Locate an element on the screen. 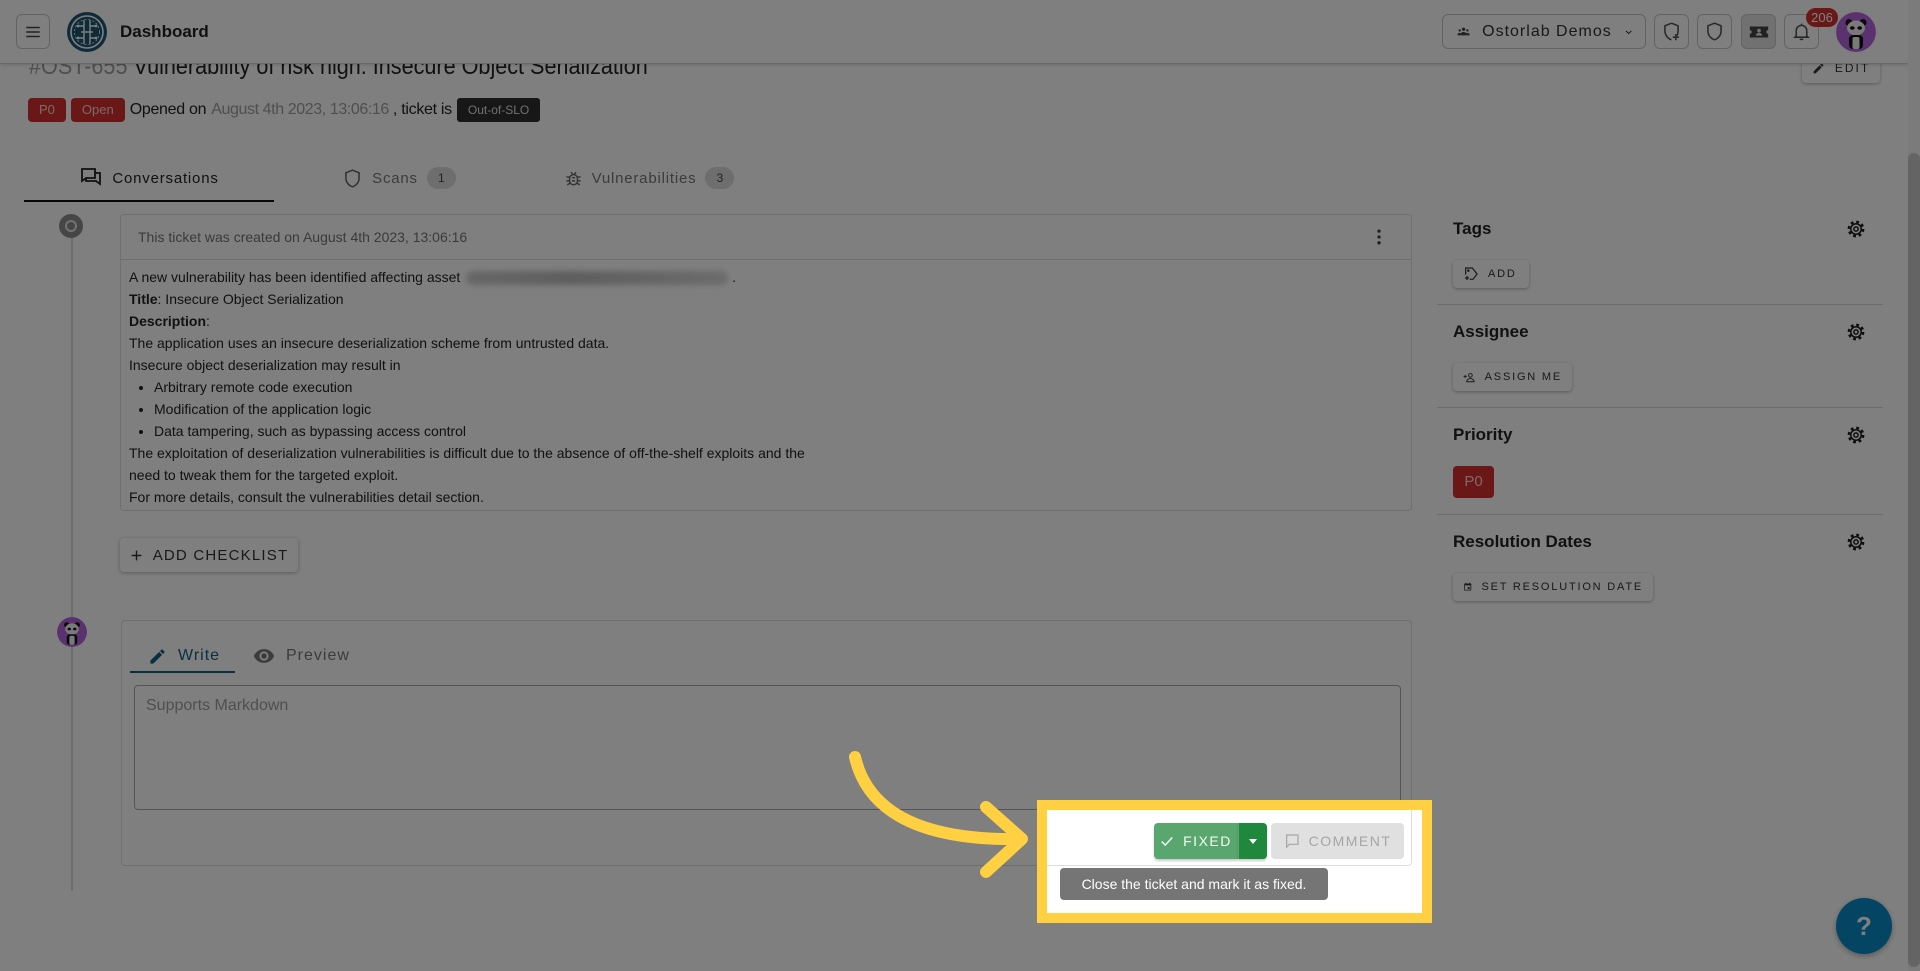  tickets-button is located at coordinates (1758, 31).